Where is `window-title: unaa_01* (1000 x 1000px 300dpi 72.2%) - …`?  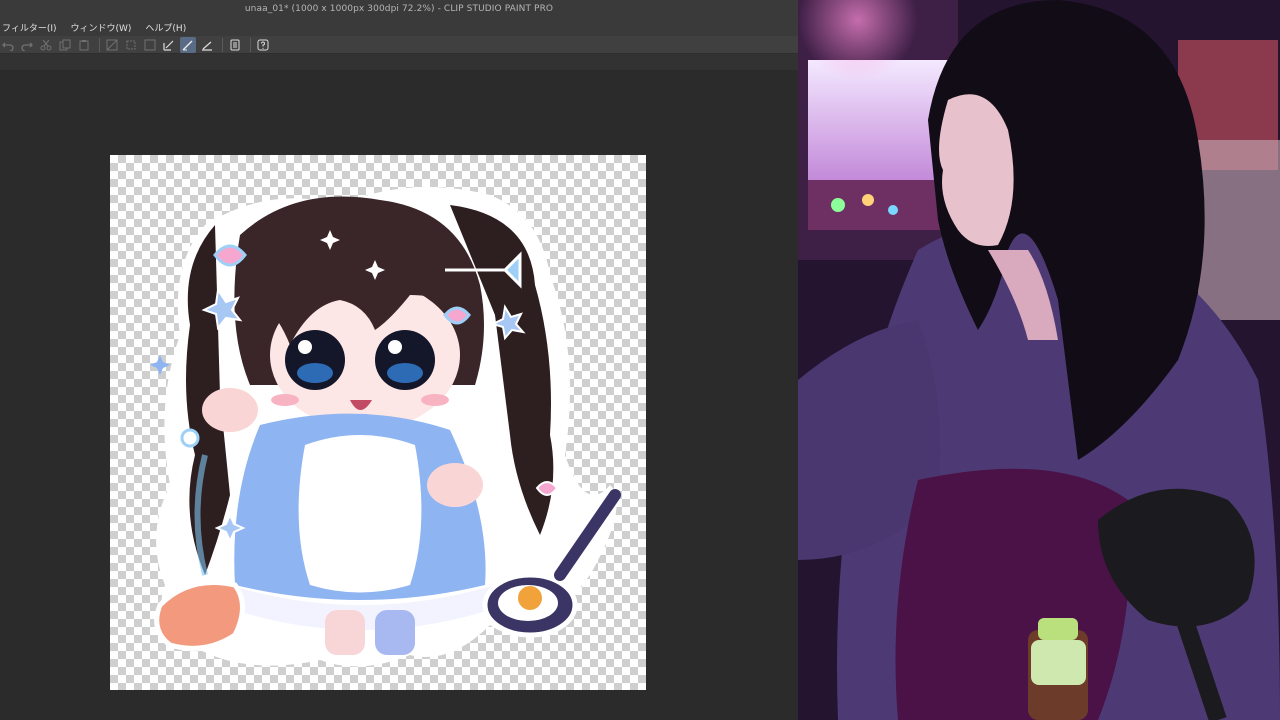 window-title: unaa_01* (1000 x 1000px 300dpi 72.2%) - … is located at coordinates (399, 9).